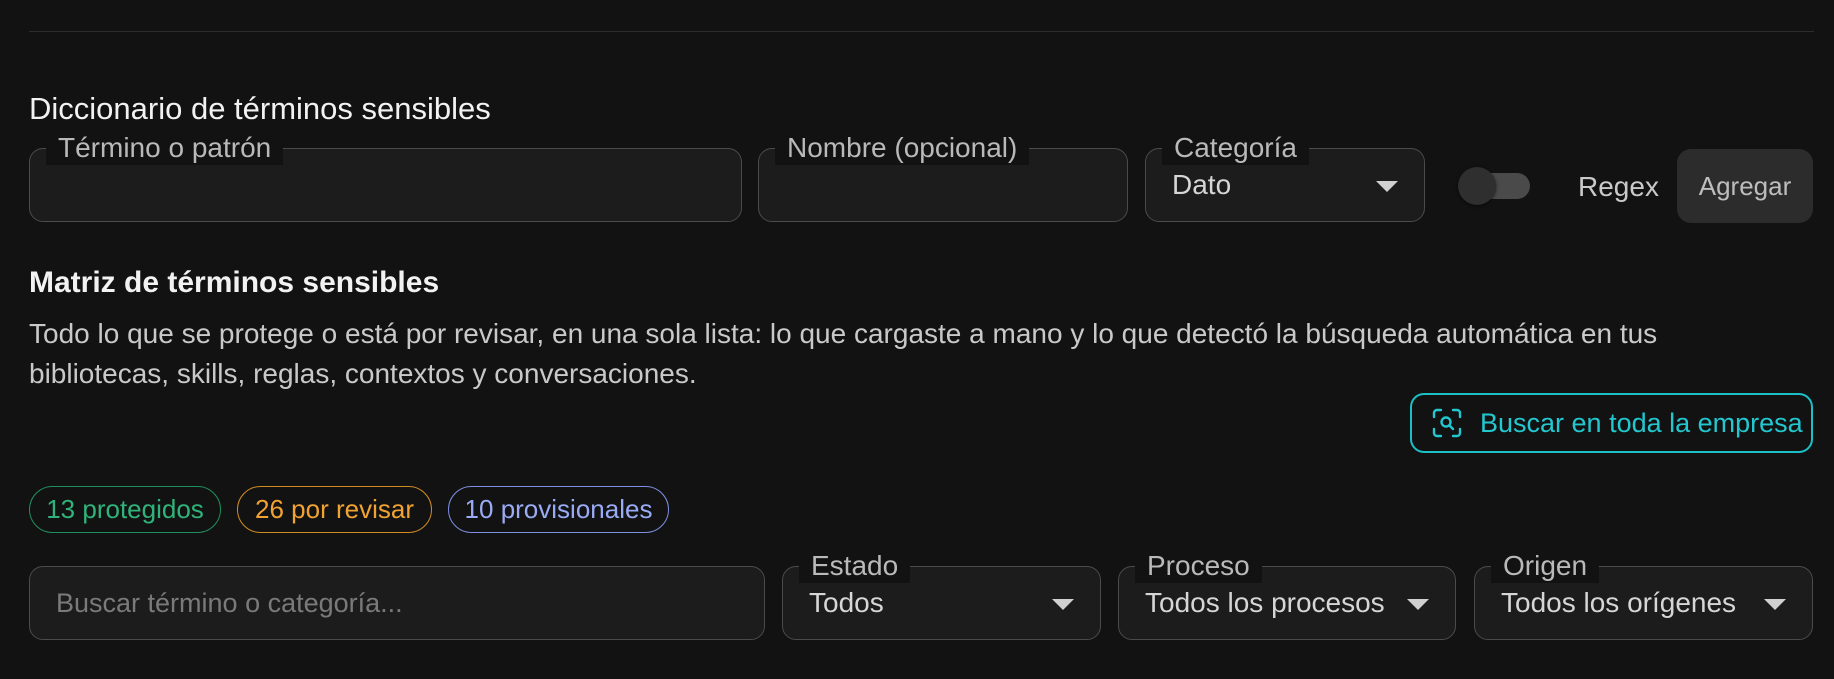  Describe the element at coordinates (1545, 566) in the screenshot. I see `origin-filter-legend: Origen` at that location.